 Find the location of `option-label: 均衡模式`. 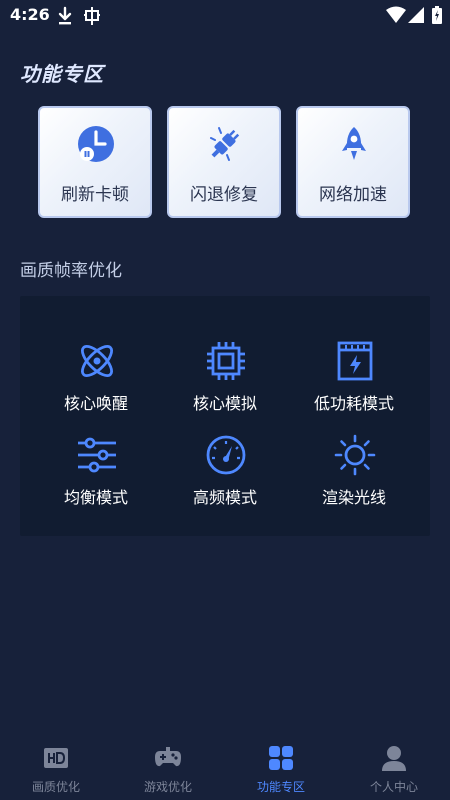

option-label: 均衡模式 is located at coordinates (95, 497).